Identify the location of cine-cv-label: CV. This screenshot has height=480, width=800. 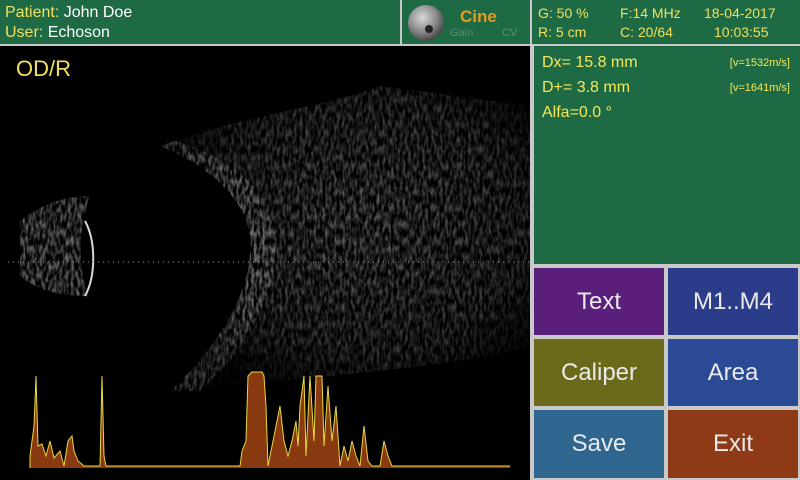
(510, 33).